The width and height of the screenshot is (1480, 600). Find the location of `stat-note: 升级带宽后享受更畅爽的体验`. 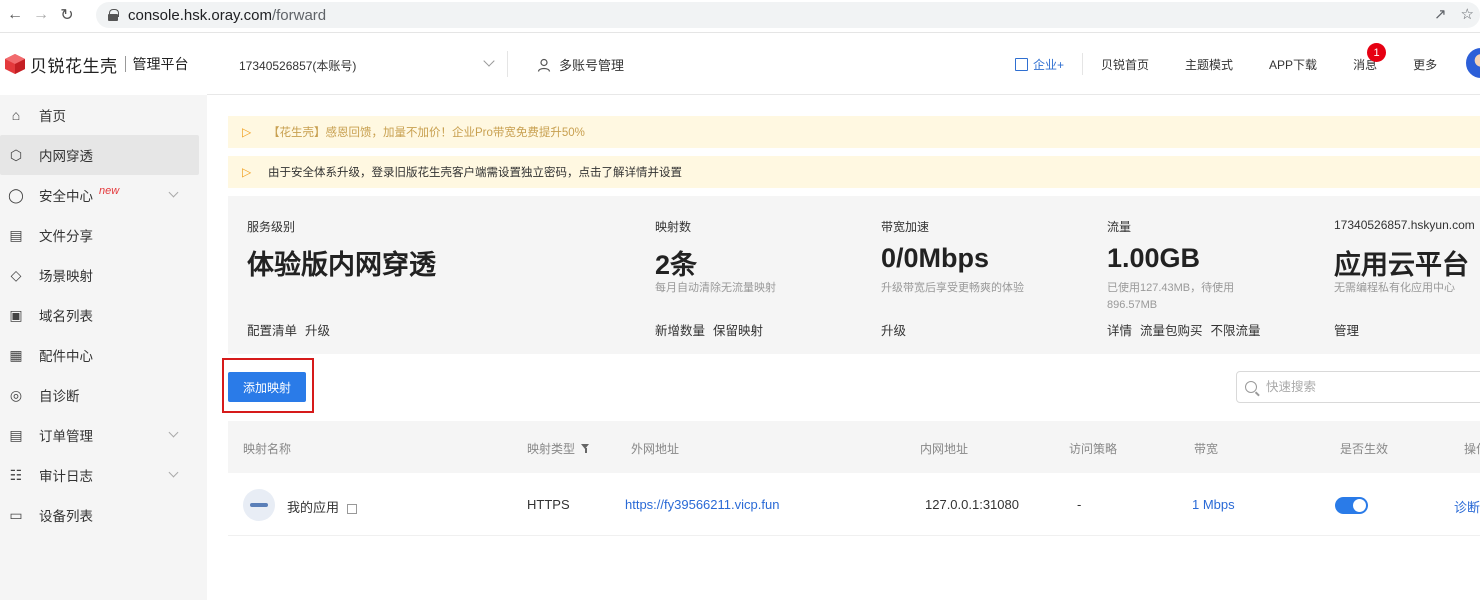

stat-note: 升级带宽后享受更畅爽的体验 is located at coordinates (952, 288).